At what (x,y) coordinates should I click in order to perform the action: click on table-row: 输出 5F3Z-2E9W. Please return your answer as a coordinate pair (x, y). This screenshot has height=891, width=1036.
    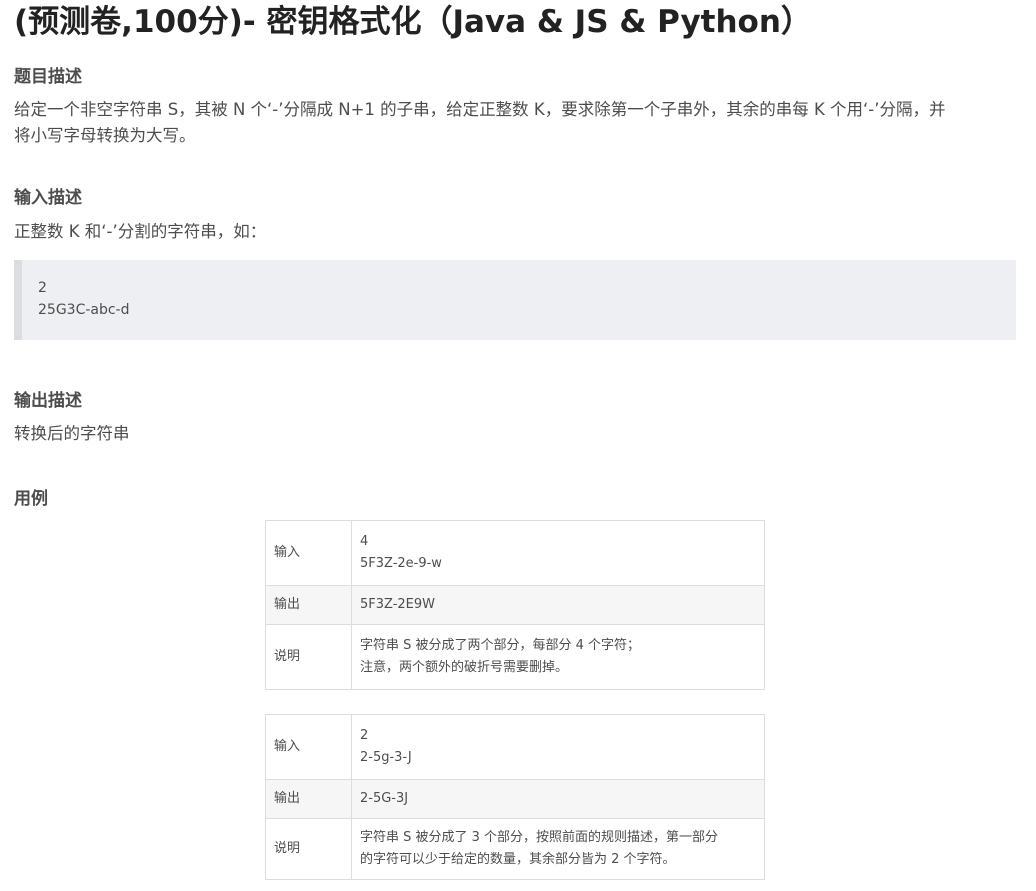
    Looking at the image, I should click on (515, 605).